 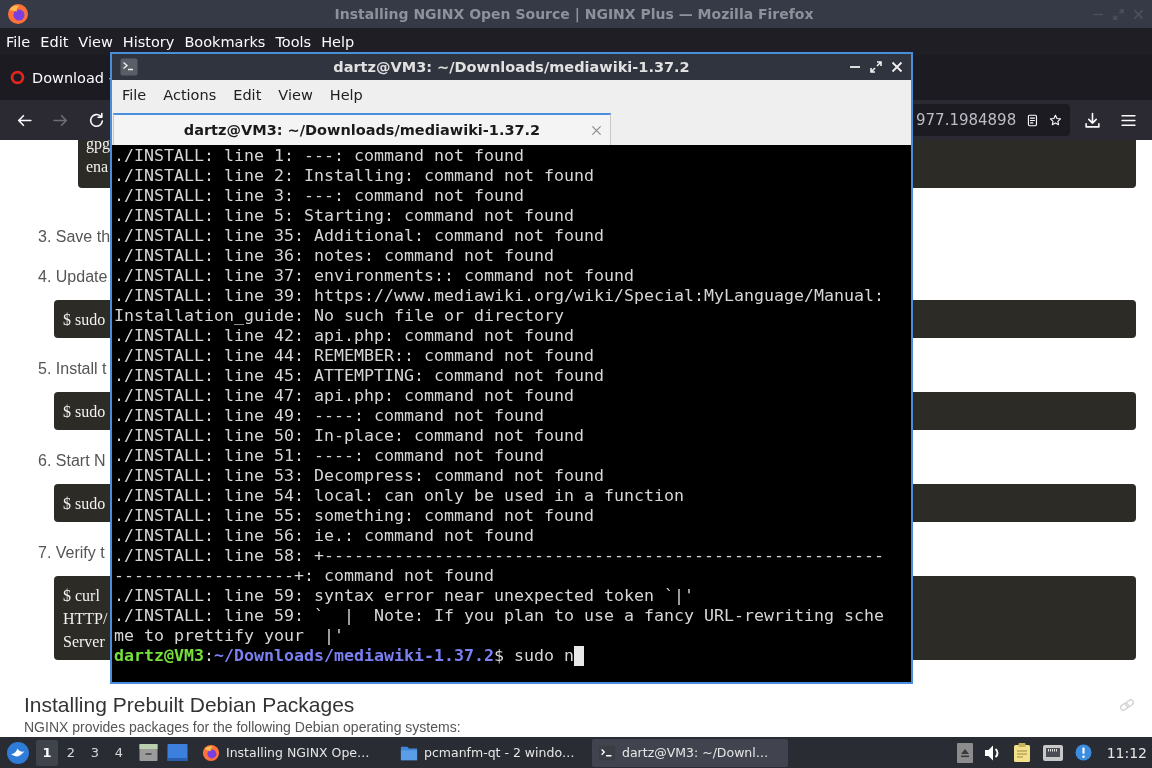 I want to click on code-line: Server, so click(x=84, y=641).